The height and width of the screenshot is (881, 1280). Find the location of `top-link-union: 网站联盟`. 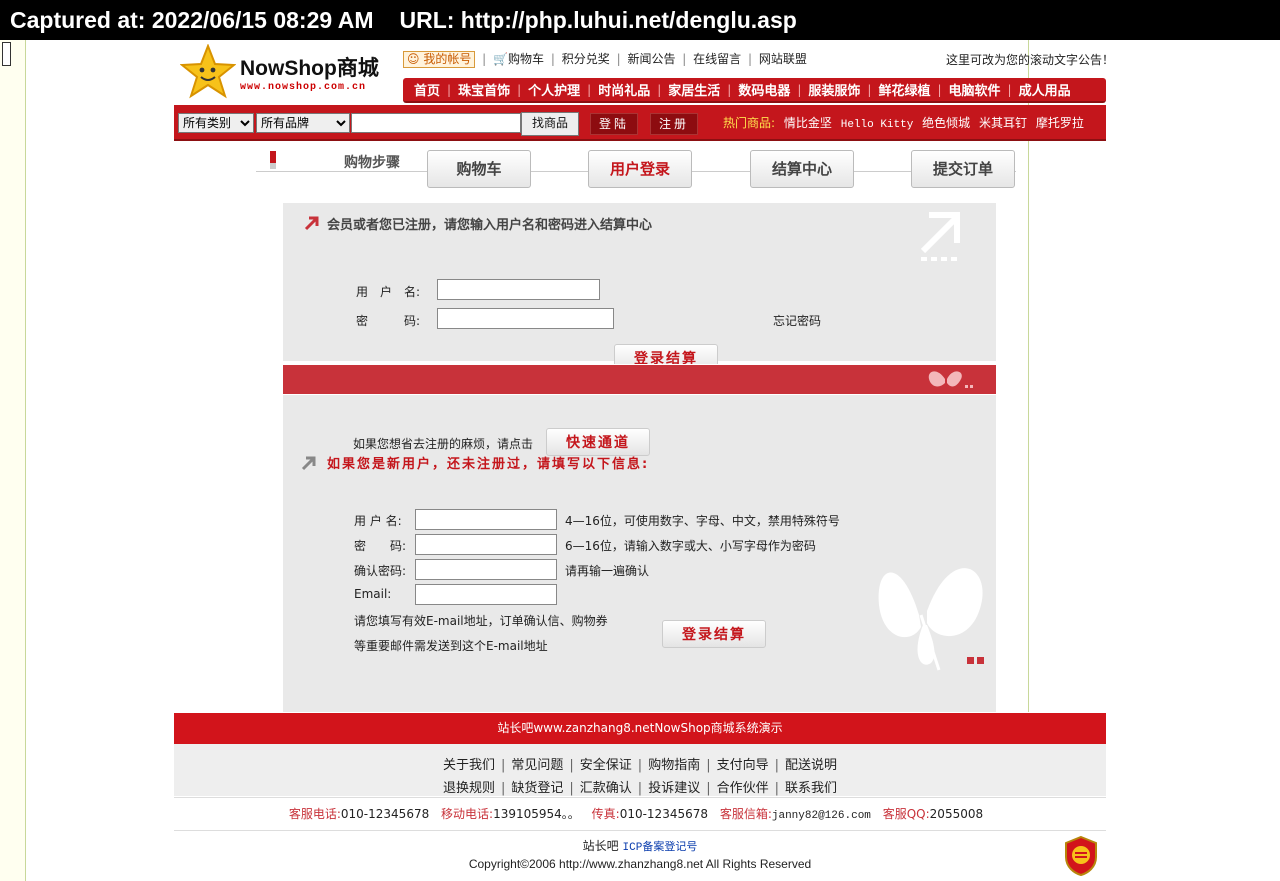

top-link-union: 网站联盟 is located at coordinates (783, 59).